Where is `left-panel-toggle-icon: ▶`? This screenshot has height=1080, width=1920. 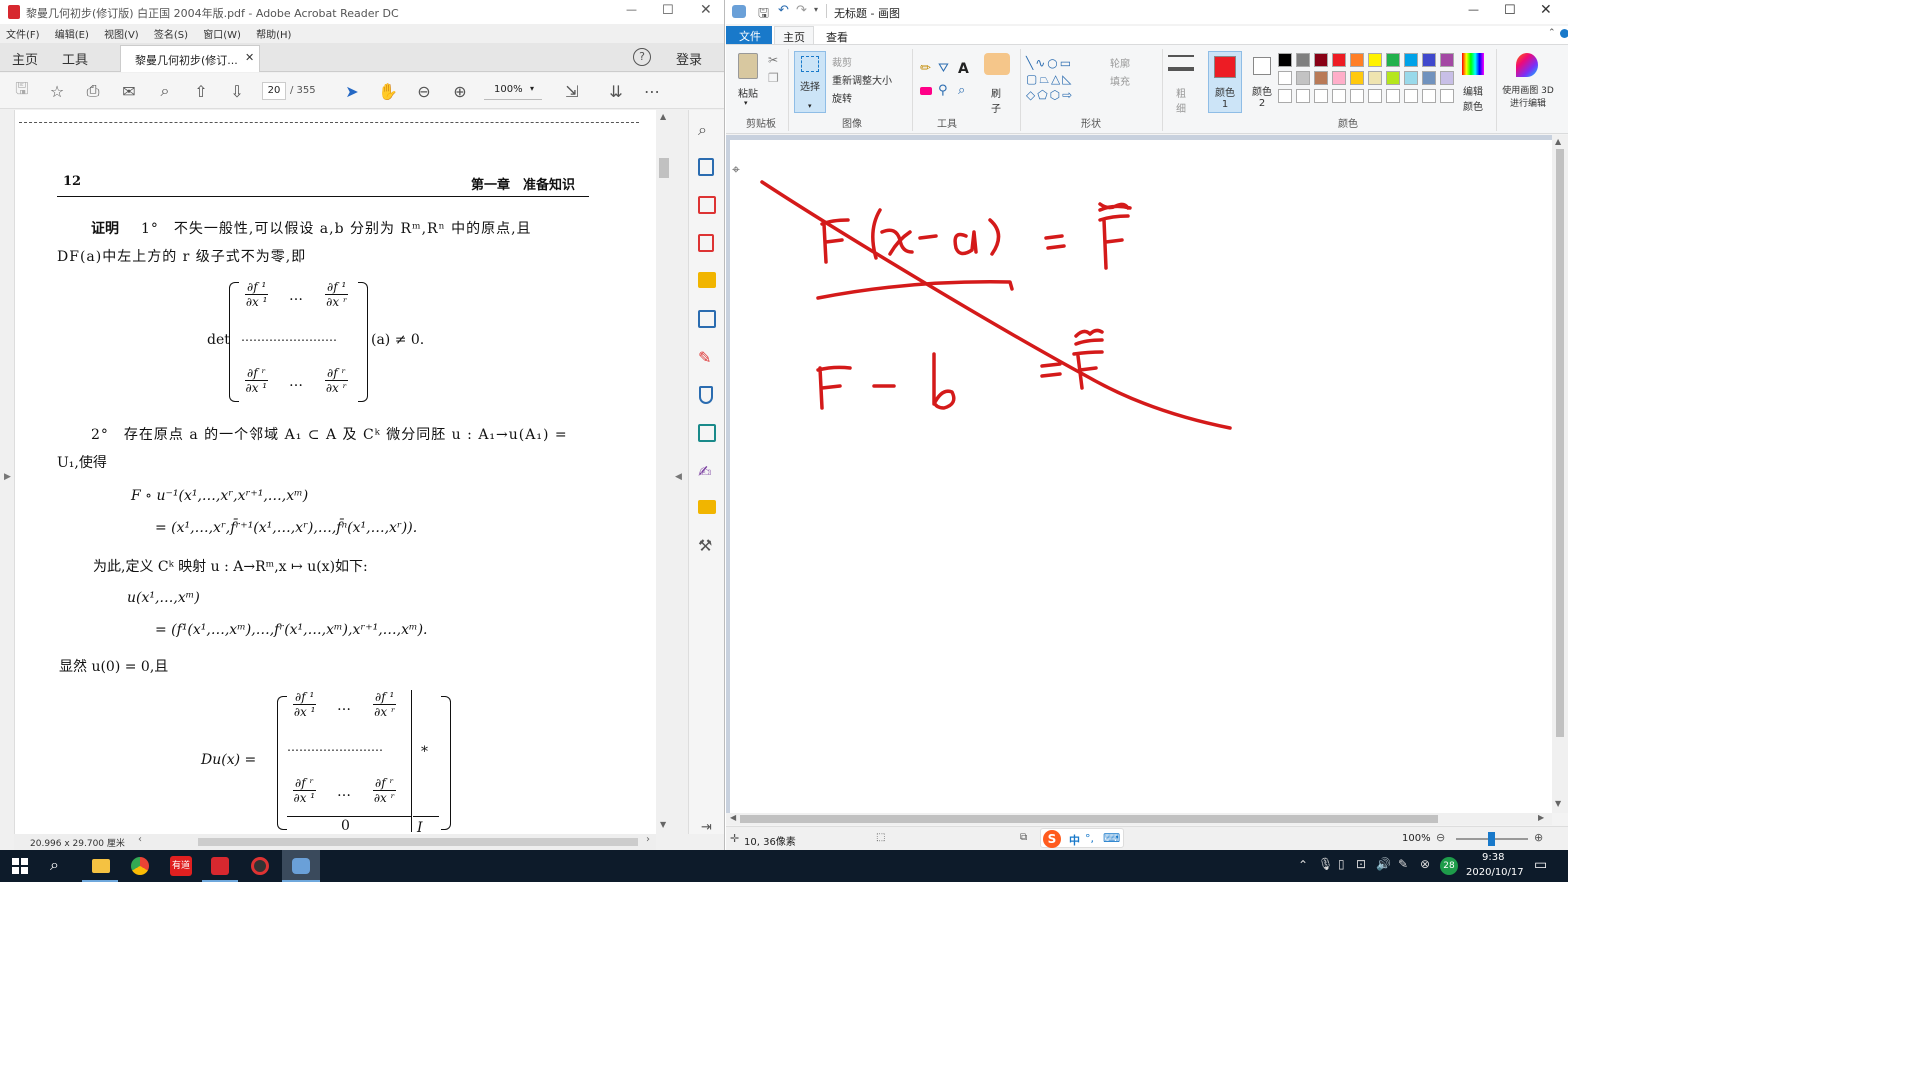
left-panel-toggle-icon: ▶ is located at coordinates (7, 477).